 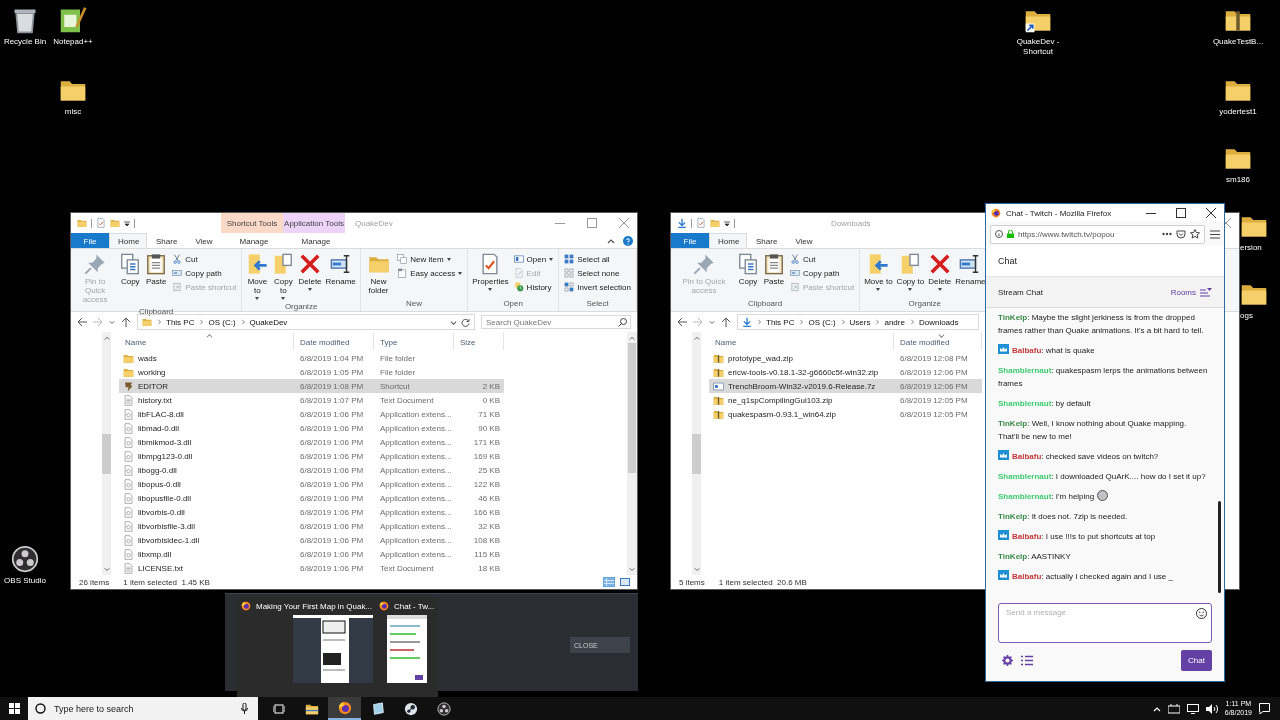 What do you see at coordinates (73, 112) in the screenshot?
I see `desktop-icon-label: misc` at bounding box center [73, 112].